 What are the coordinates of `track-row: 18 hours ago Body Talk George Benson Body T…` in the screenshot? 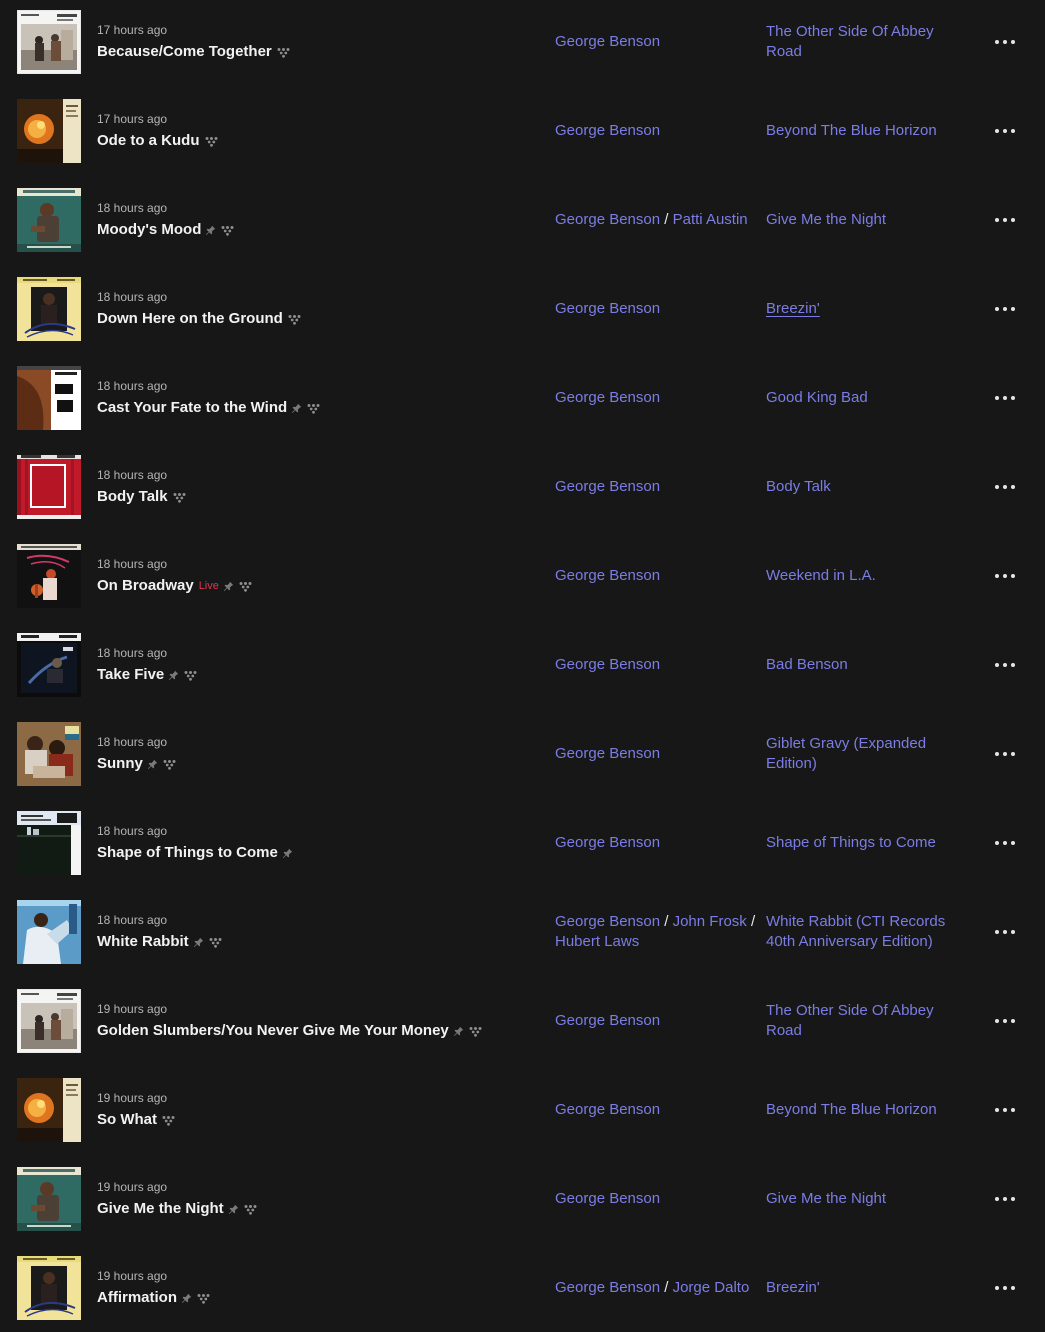 It's located at (522, 489).